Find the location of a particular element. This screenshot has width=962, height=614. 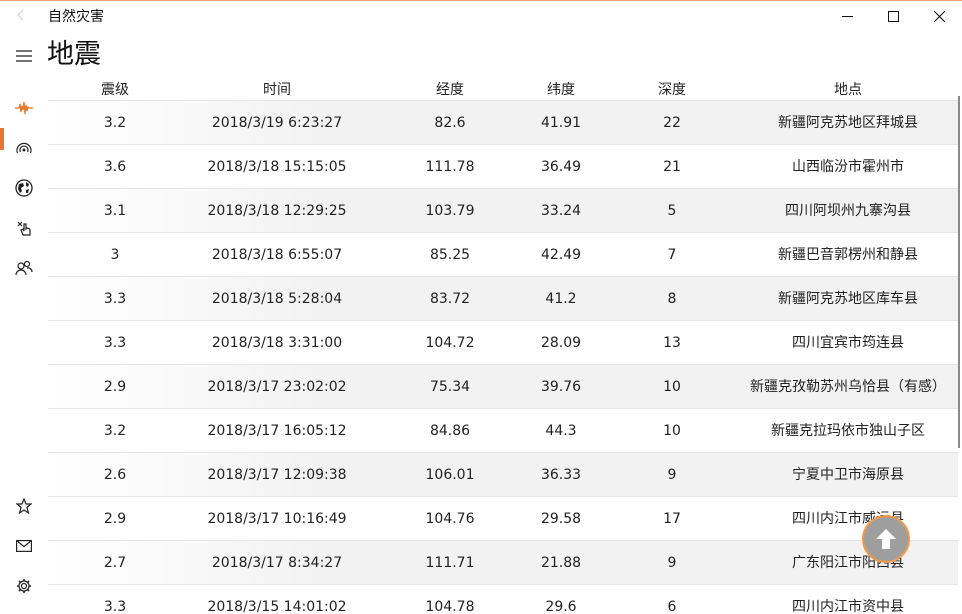

cell-time: 2018/3/18 15:15:05 is located at coordinates (277, 167).